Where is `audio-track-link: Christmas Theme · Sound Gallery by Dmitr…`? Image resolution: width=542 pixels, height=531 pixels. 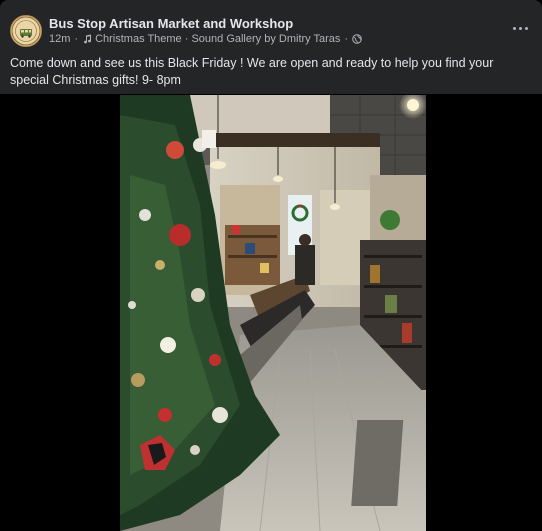
audio-track-link: Christmas Theme · Sound Gallery by Dmitr… is located at coordinates (217, 39).